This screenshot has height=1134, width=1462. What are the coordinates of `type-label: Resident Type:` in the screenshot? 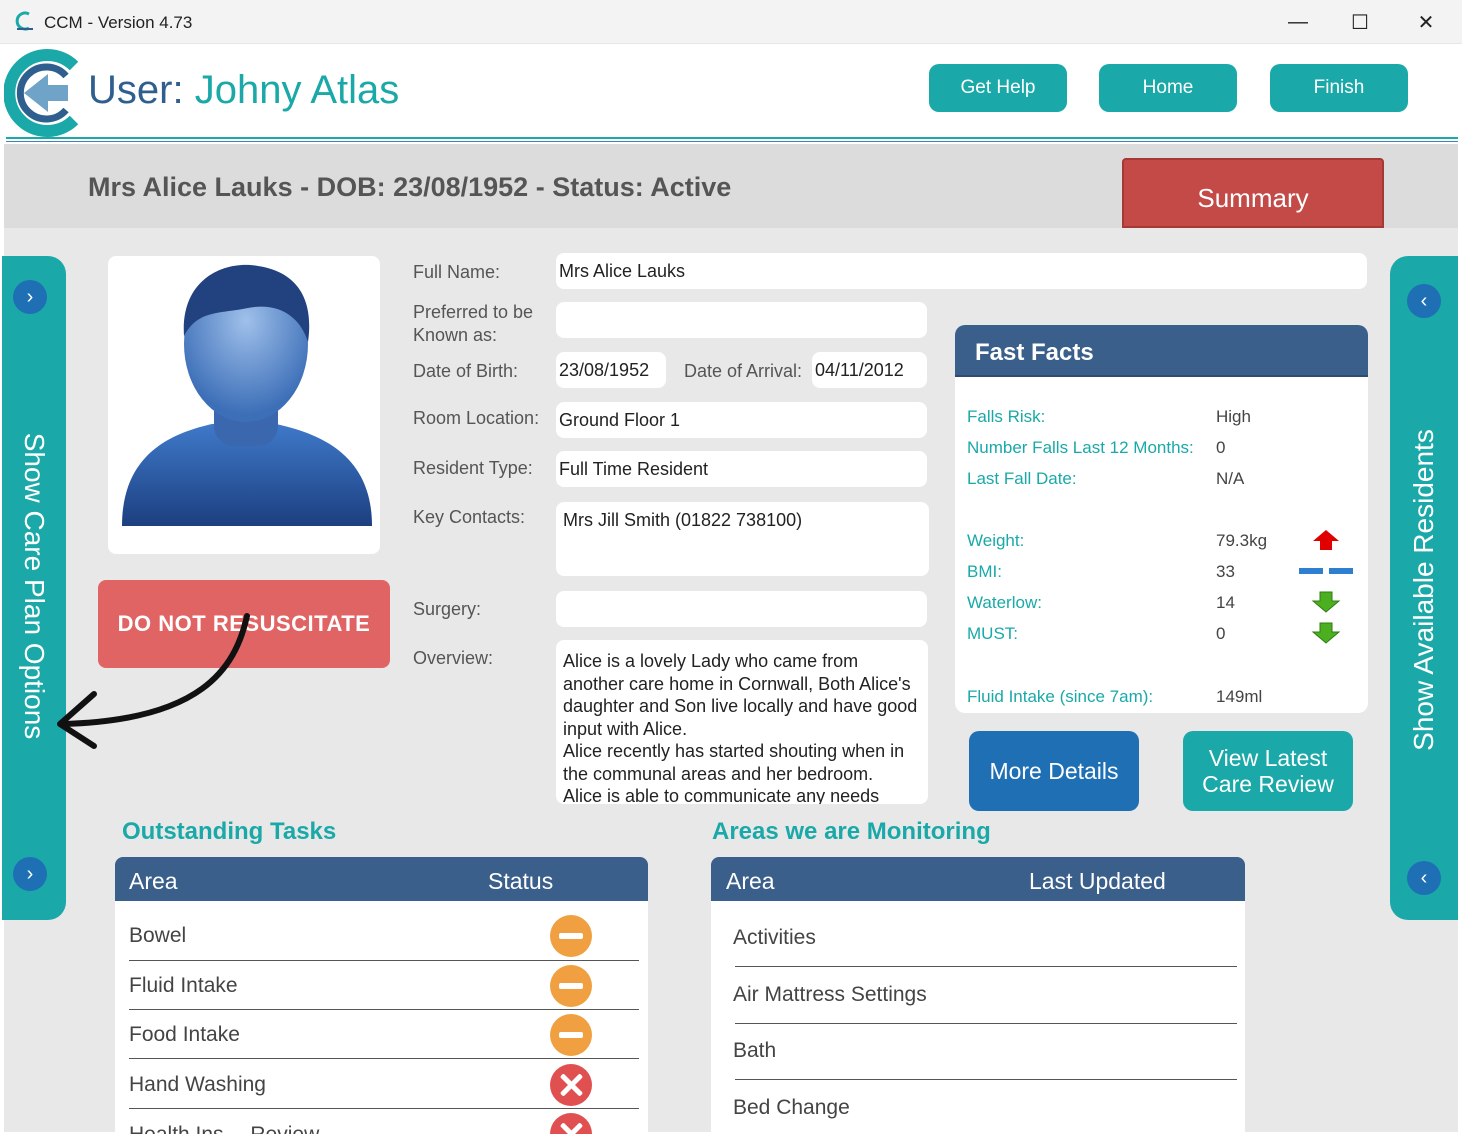 It's located at (473, 468).